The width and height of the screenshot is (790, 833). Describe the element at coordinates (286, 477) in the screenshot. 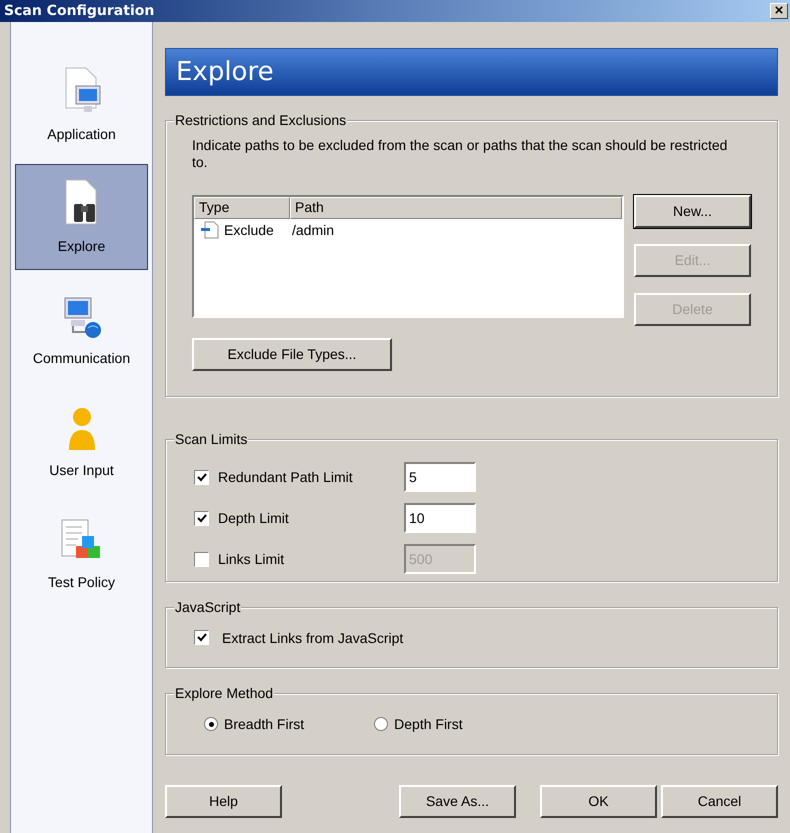

I see `checkbox-label: Redundant Path Limit` at that location.